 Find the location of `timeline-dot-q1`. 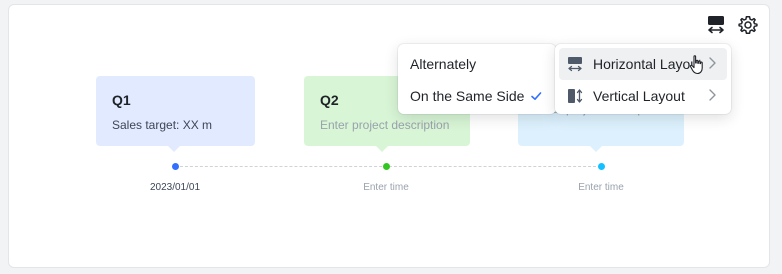

timeline-dot-q1 is located at coordinates (175, 166).